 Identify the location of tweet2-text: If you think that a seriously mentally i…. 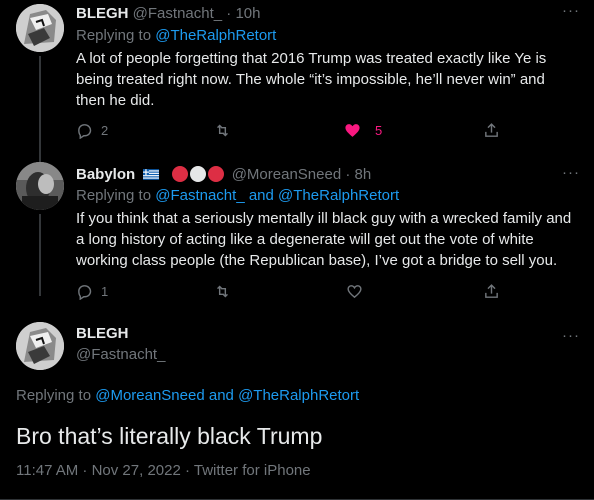
(324, 239).